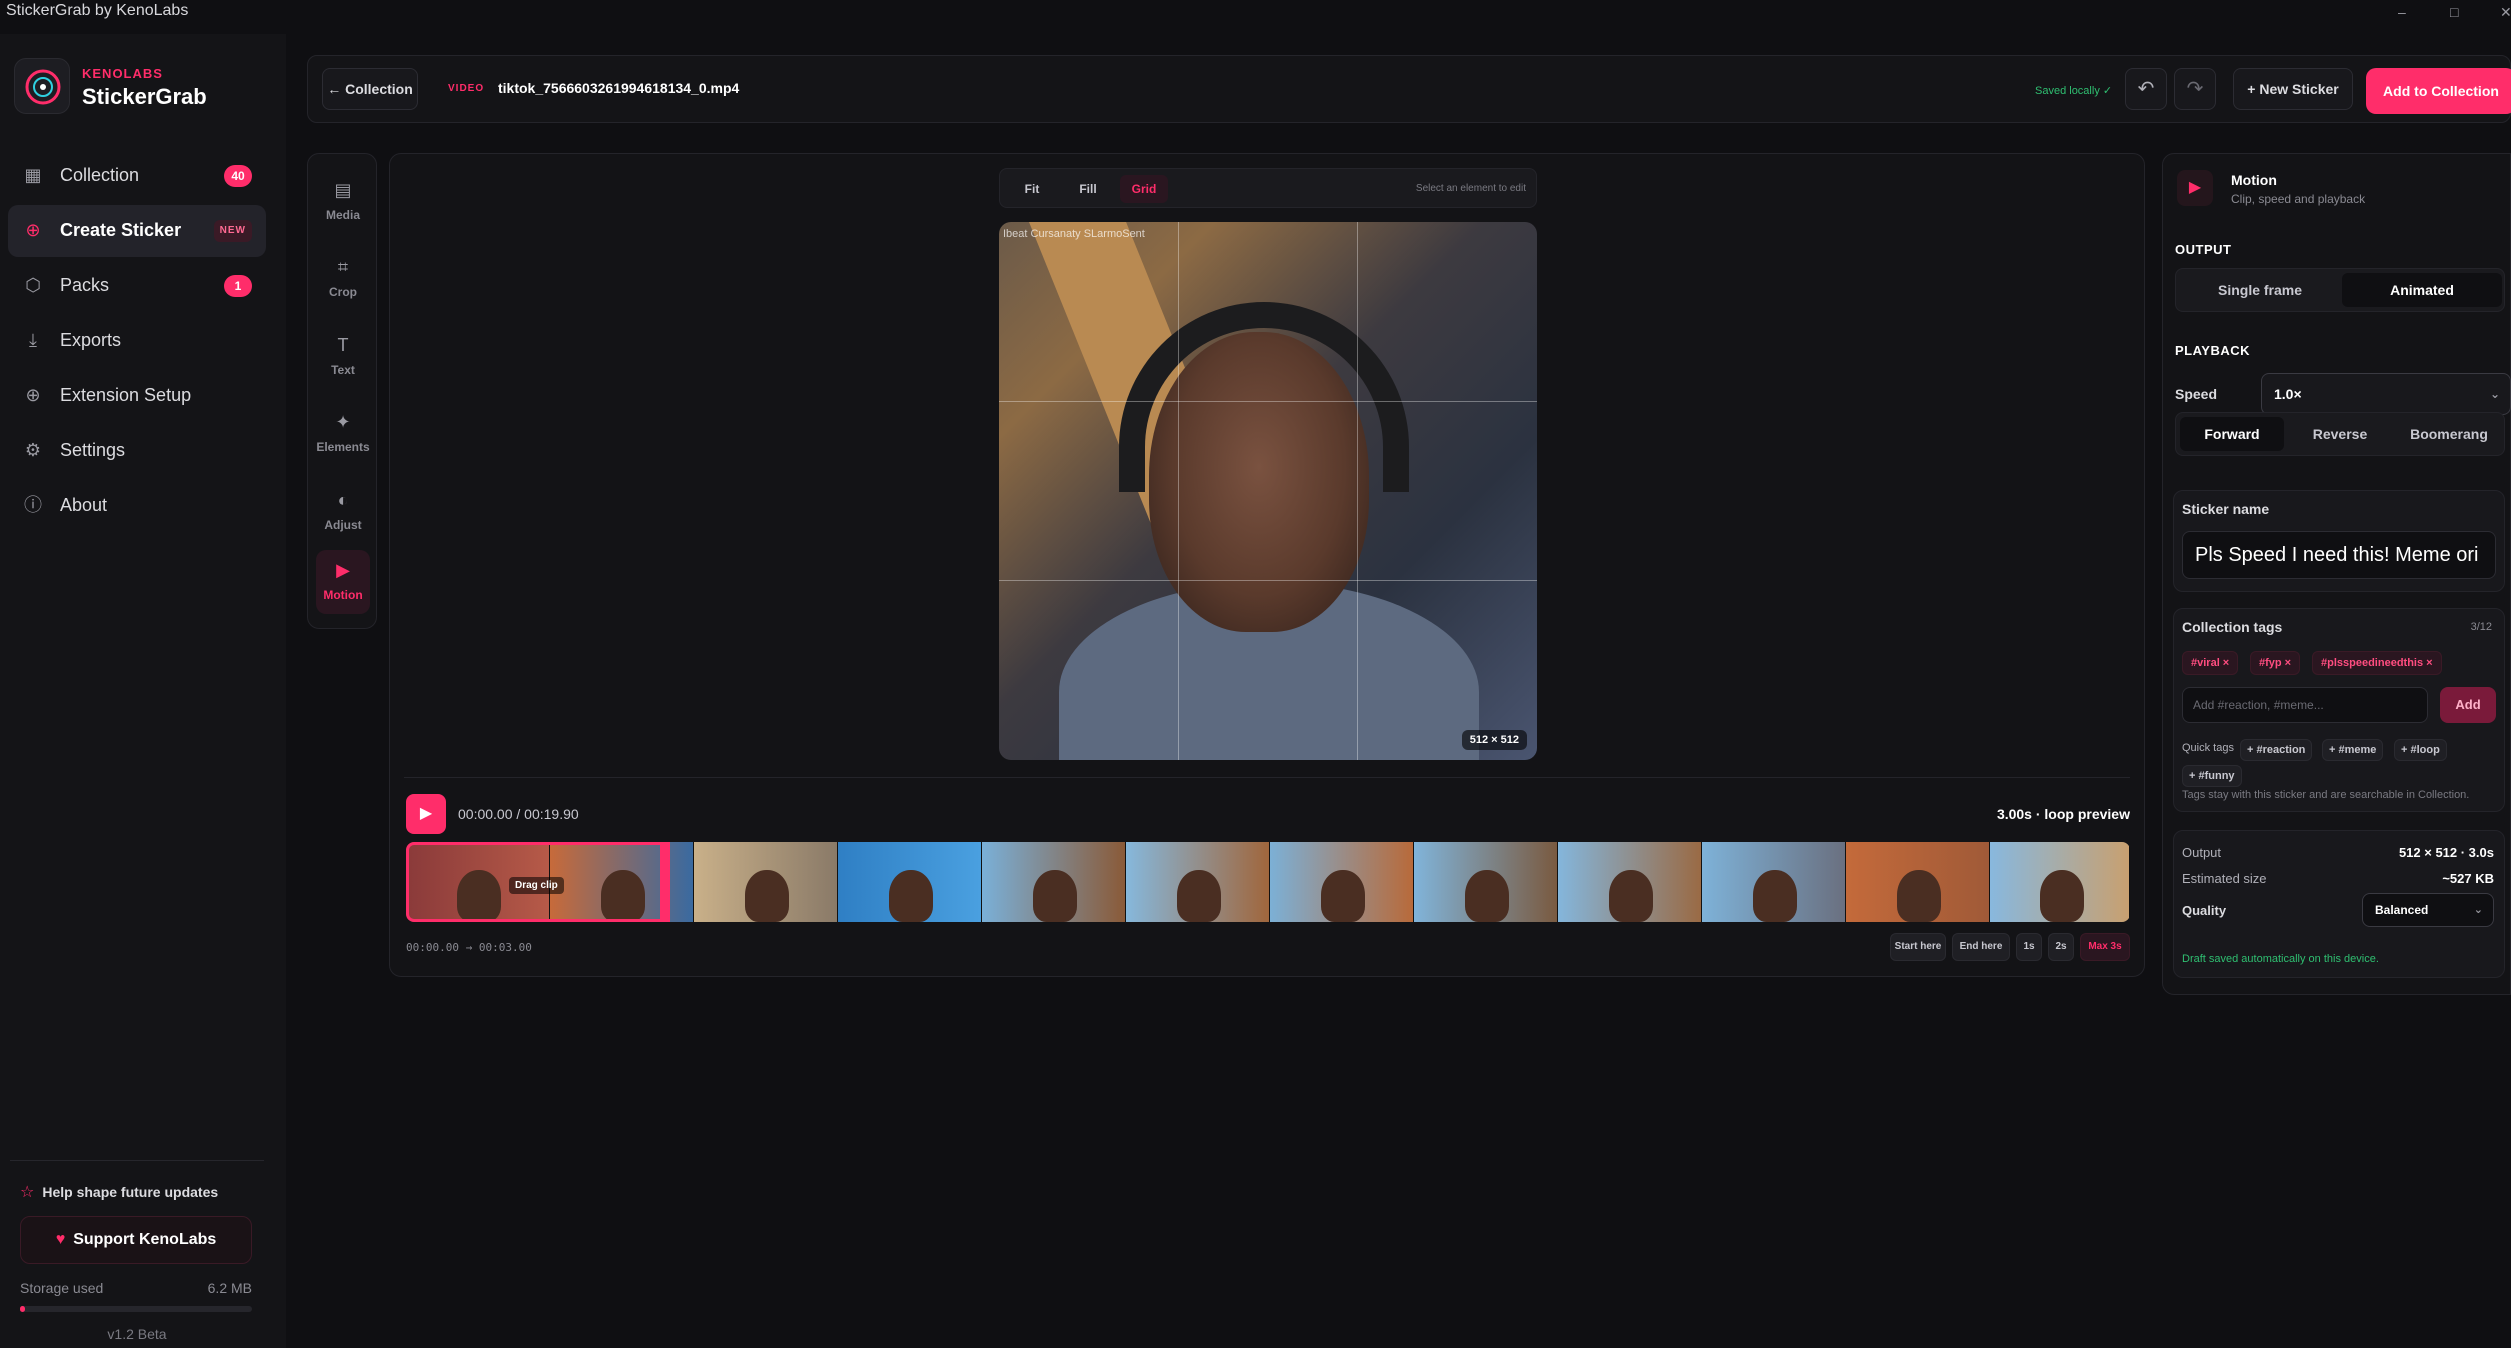 Image resolution: width=2511 pixels, height=1348 pixels. What do you see at coordinates (2386, 394) in the screenshot?
I see `speed-select: 1.0× ⌄` at bounding box center [2386, 394].